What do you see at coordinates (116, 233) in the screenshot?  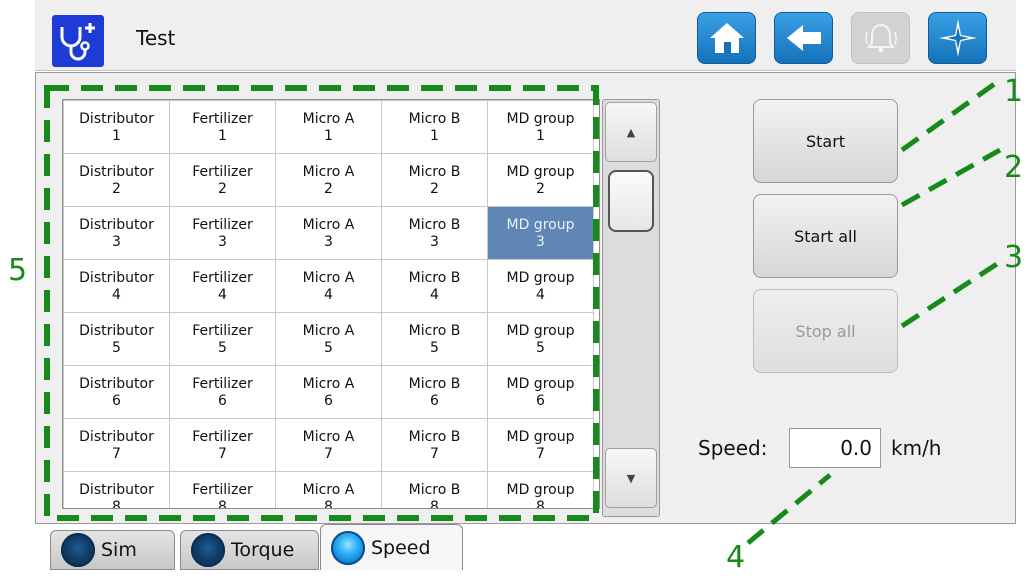 I see `table-cell: Distributor 3` at bounding box center [116, 233].